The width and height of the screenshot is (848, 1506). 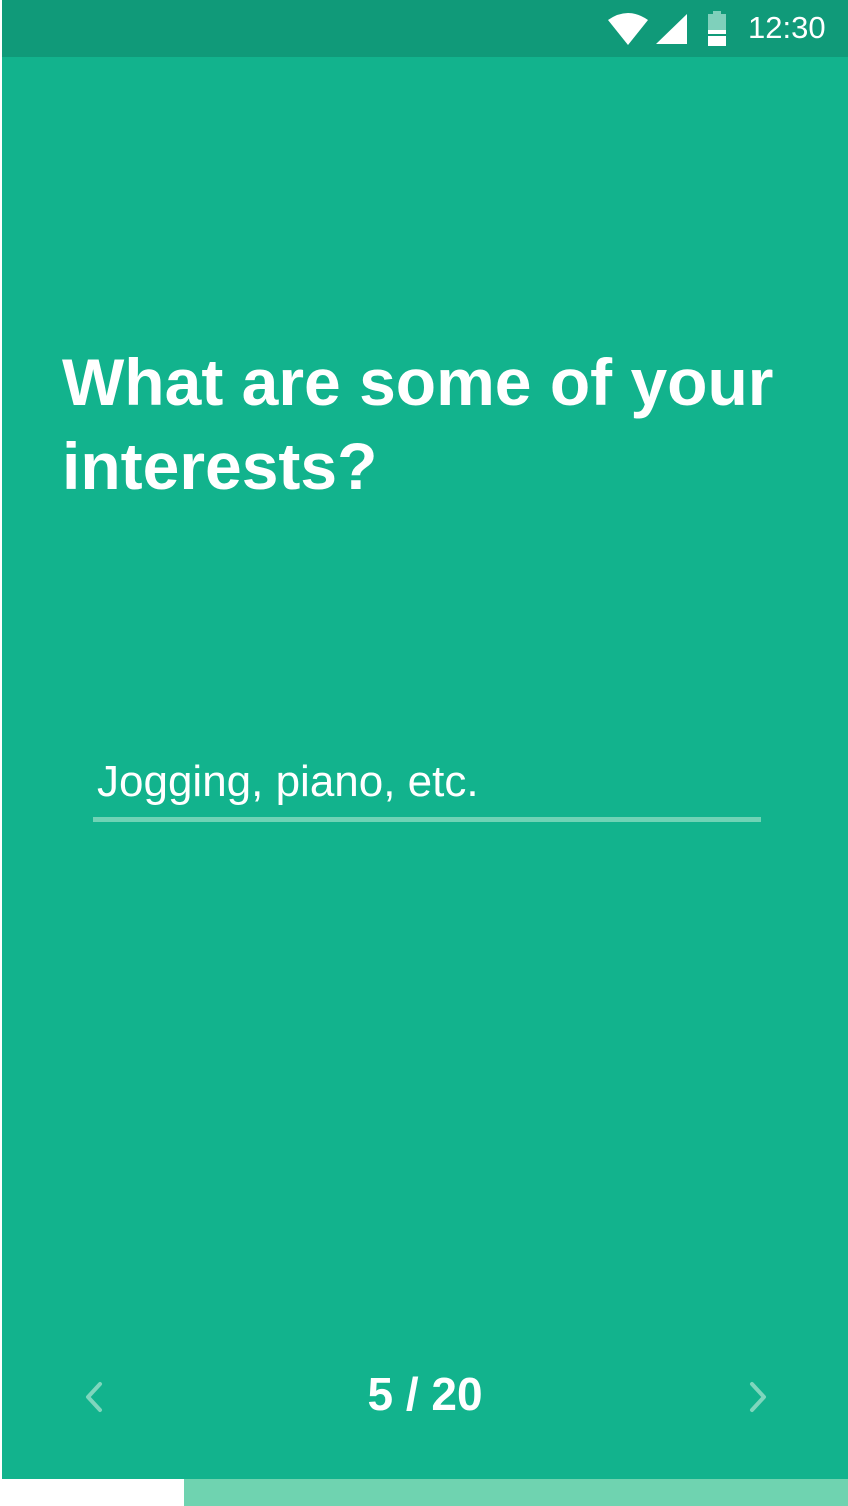 I want to click on page-counter: 5 / 20, so click(x=425, y=1394).